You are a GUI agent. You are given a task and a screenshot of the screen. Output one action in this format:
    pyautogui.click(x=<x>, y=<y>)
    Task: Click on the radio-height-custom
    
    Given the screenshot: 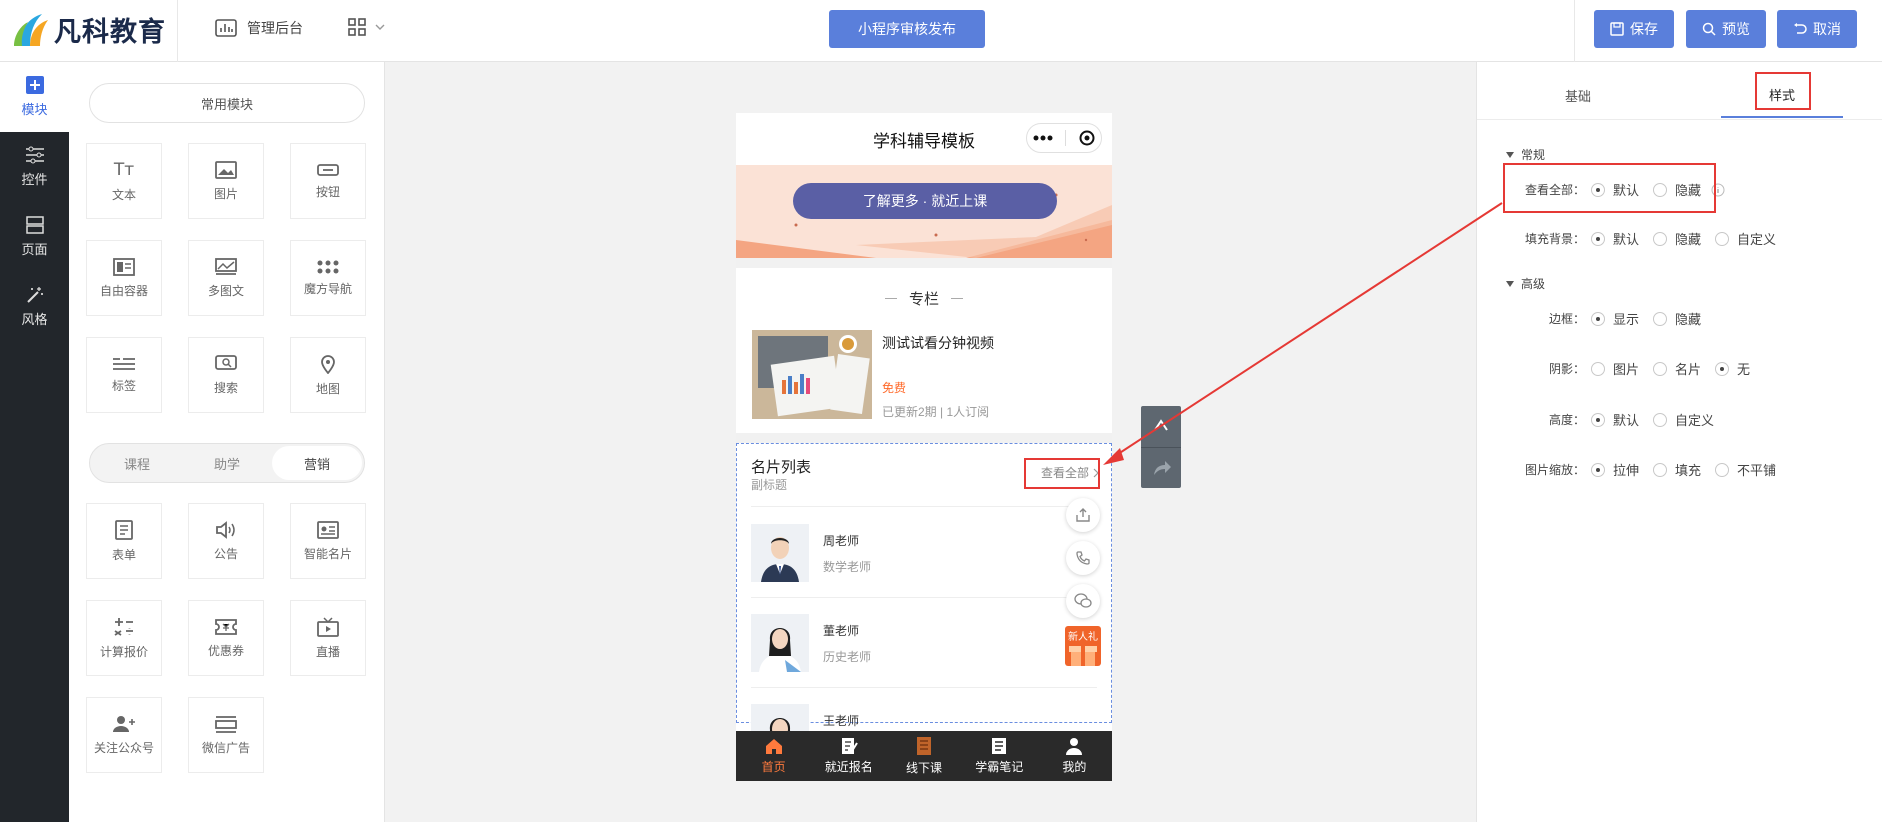 What is the action you would take?
    pyautogui.click(x=1660, y=419)
    